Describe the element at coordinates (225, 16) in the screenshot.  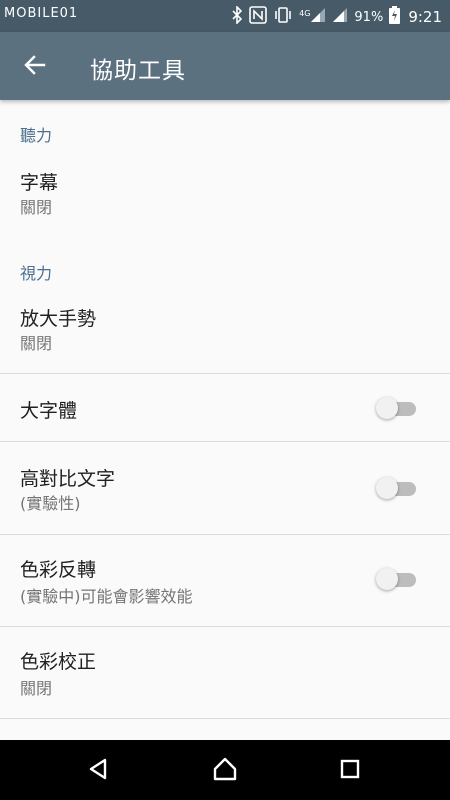
I see `status-bar: MOBILE01 4G 91% 9:21` at that location.